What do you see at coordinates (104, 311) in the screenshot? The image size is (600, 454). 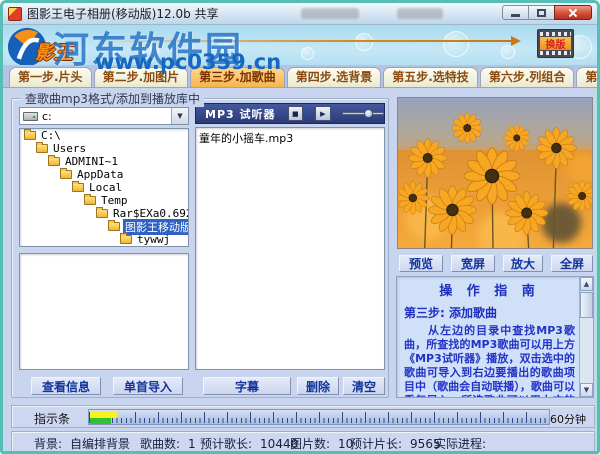 I see `file-listbox` at bounding box center [104, 311].